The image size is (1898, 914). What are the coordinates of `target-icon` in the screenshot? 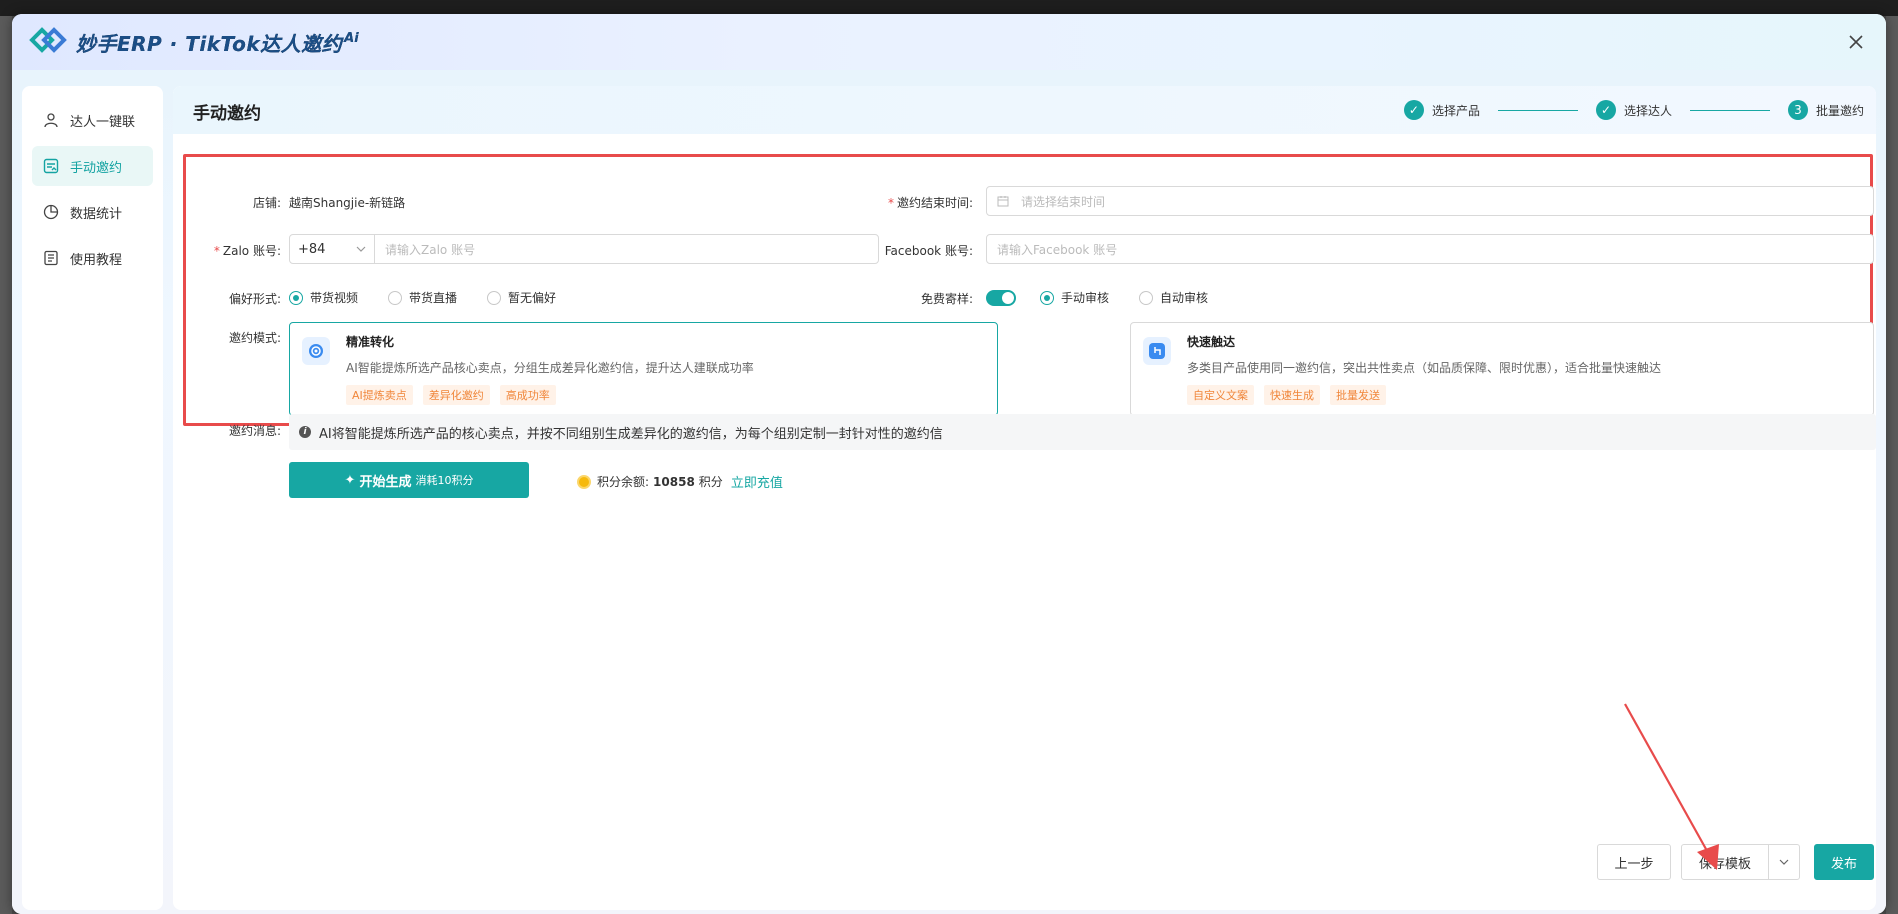 It's located at (316, 351).